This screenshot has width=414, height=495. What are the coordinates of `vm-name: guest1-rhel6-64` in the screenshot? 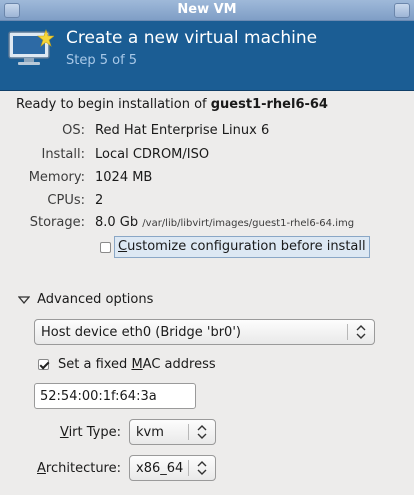 It's located at (269, 104).